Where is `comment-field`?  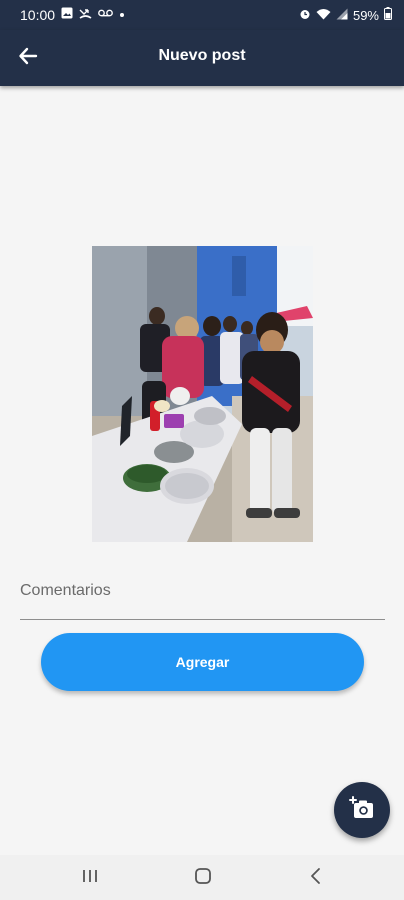
comment-field is located at coordinates (202, 595).